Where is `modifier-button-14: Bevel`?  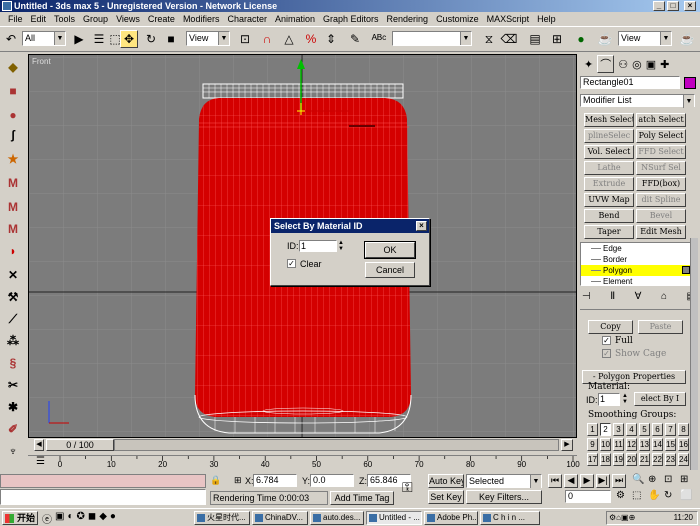 modifier-button-14: Bevel is located at coordinates (661, 216).